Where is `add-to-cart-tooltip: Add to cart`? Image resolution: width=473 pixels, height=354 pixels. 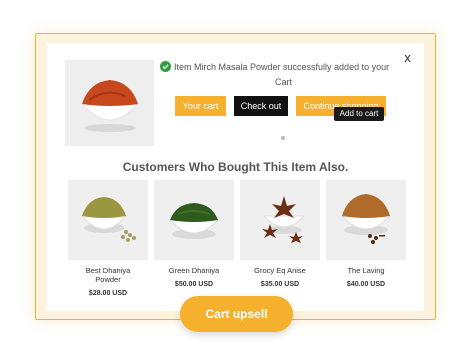
add-to-cart-tooltip: Add to cart is located at coordinates (359, 114).